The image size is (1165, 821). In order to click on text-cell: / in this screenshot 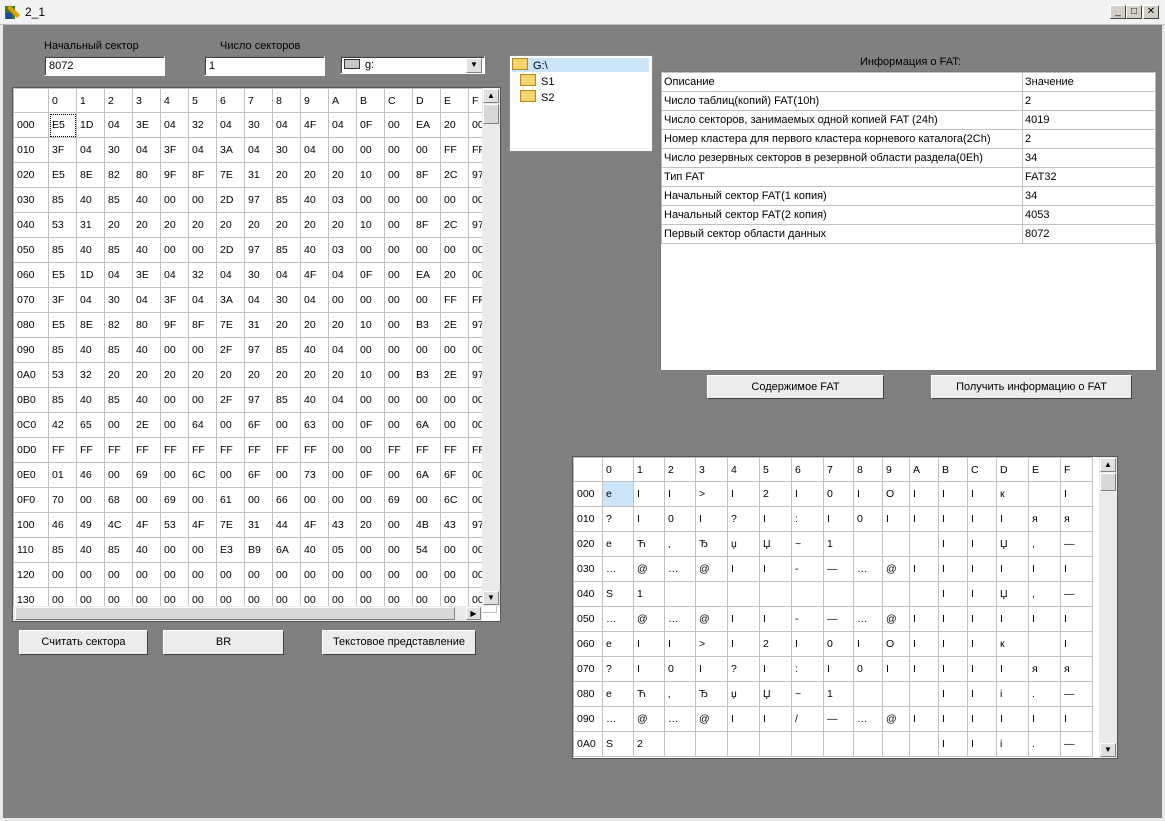, I will do `click(807, 719)`.